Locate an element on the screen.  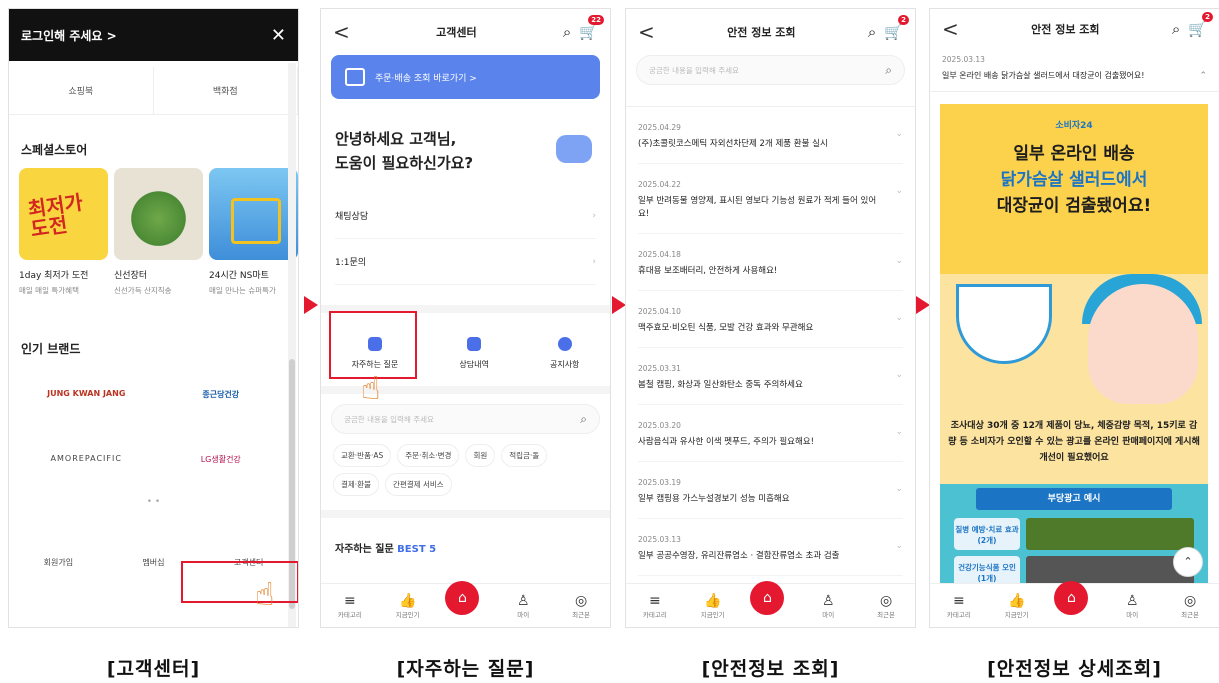
category-chip: 간편결제 서비스 is located at coordinates (418, 484).